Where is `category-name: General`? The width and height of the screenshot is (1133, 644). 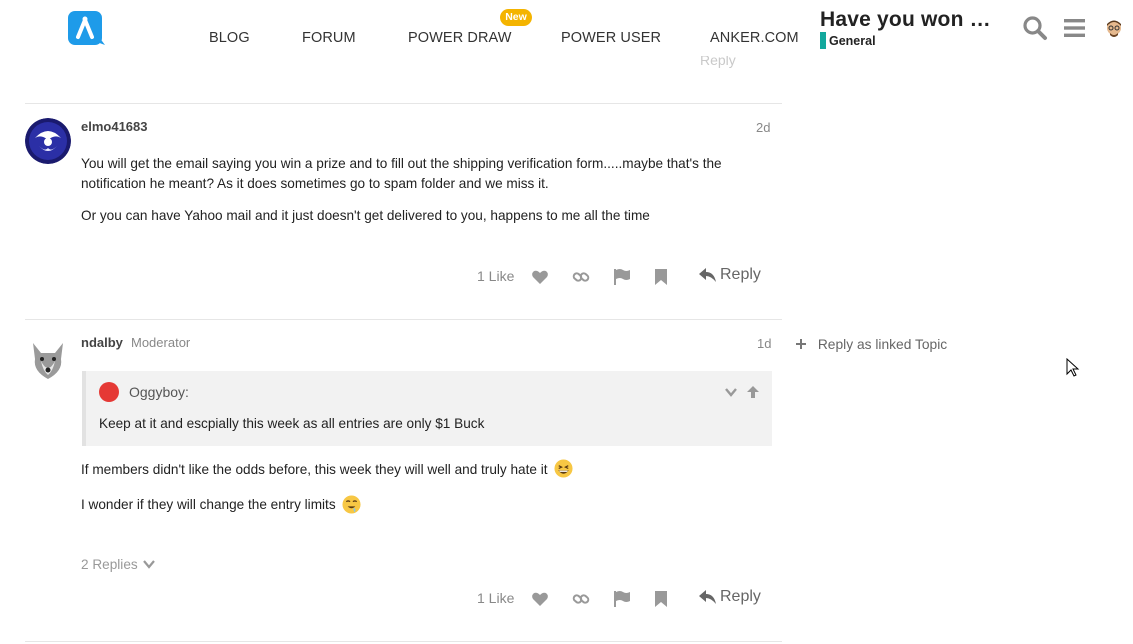 category-name: General is located at coordinates (852, 40).